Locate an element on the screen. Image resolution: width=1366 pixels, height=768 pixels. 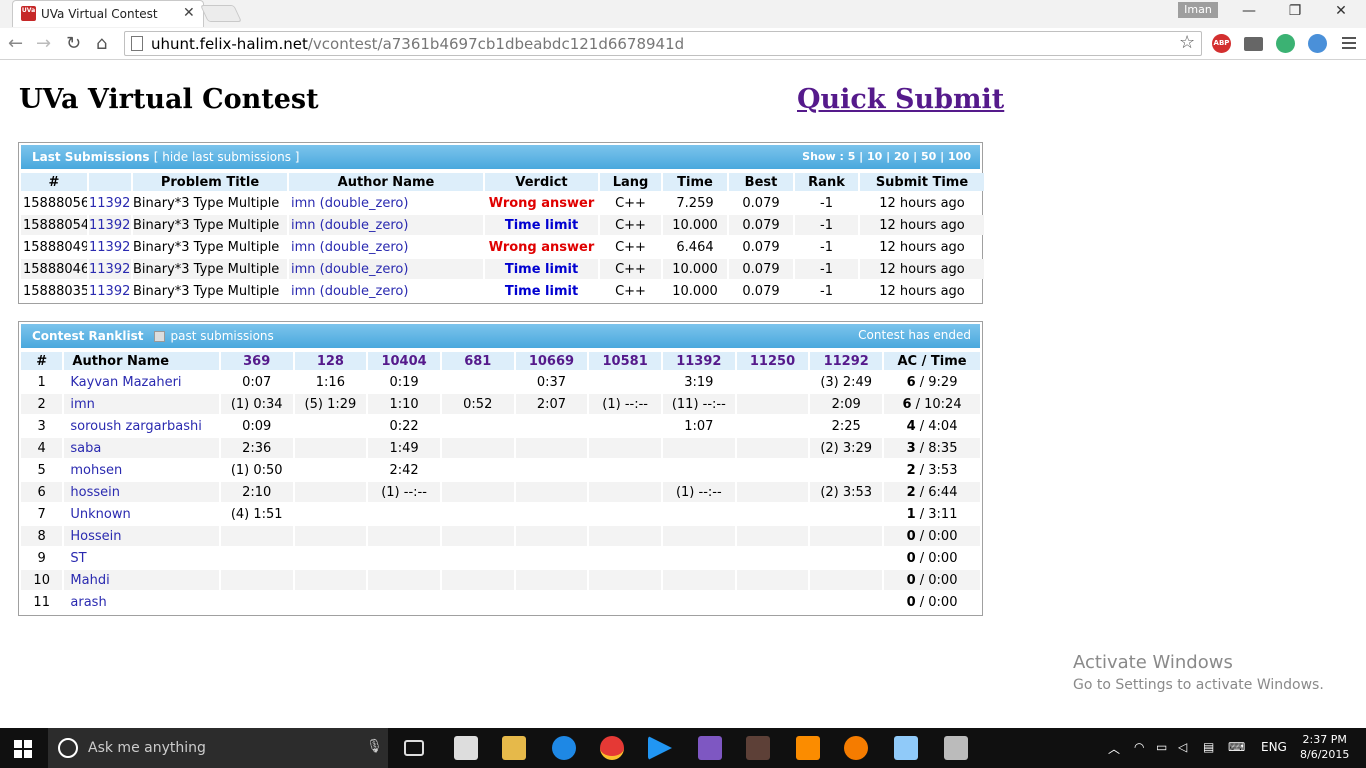
contestant-name-link: saba is located at coordinates (141, 448).